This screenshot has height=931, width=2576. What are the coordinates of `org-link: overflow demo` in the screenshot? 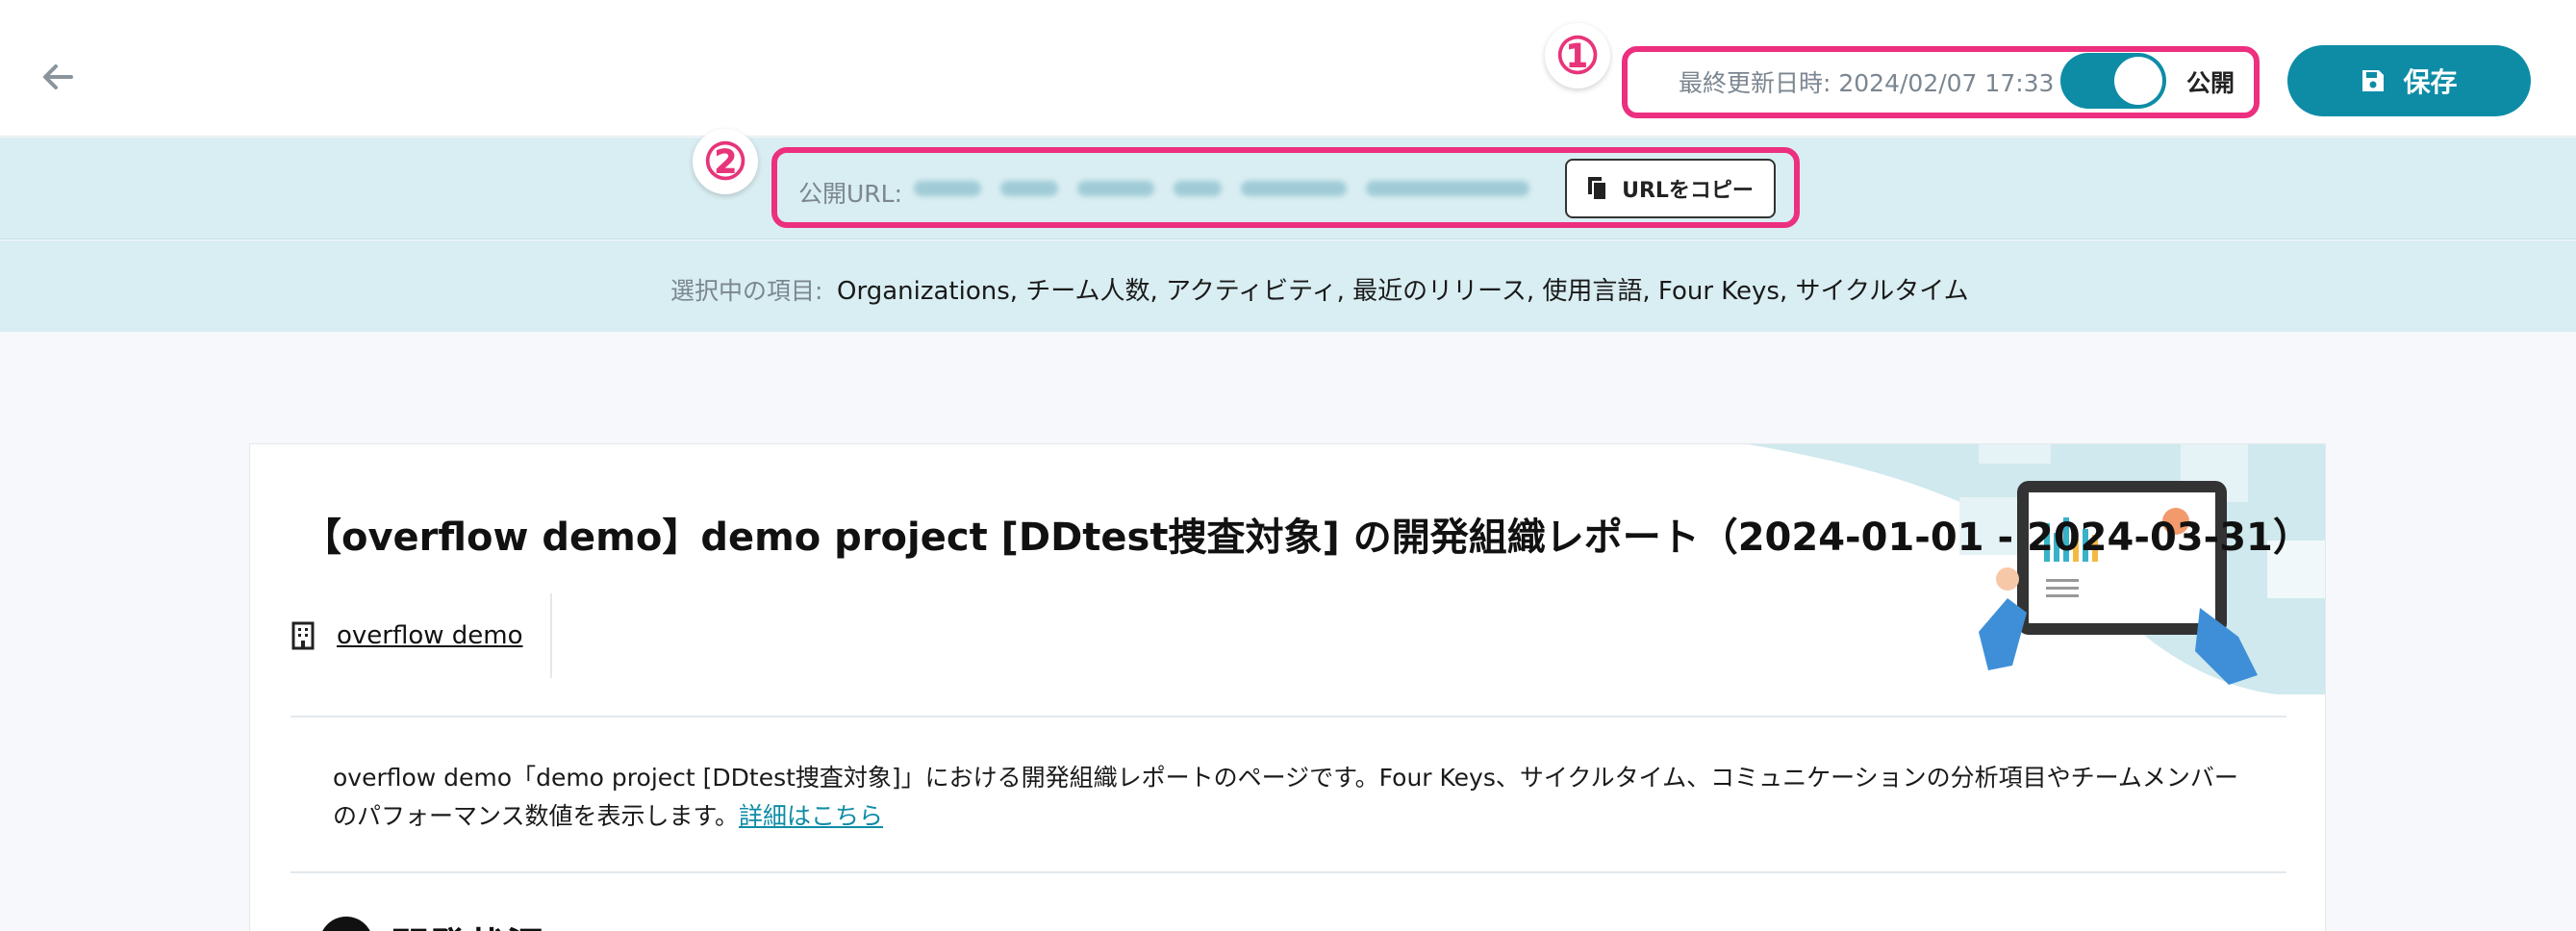 It's located at (430, 635).